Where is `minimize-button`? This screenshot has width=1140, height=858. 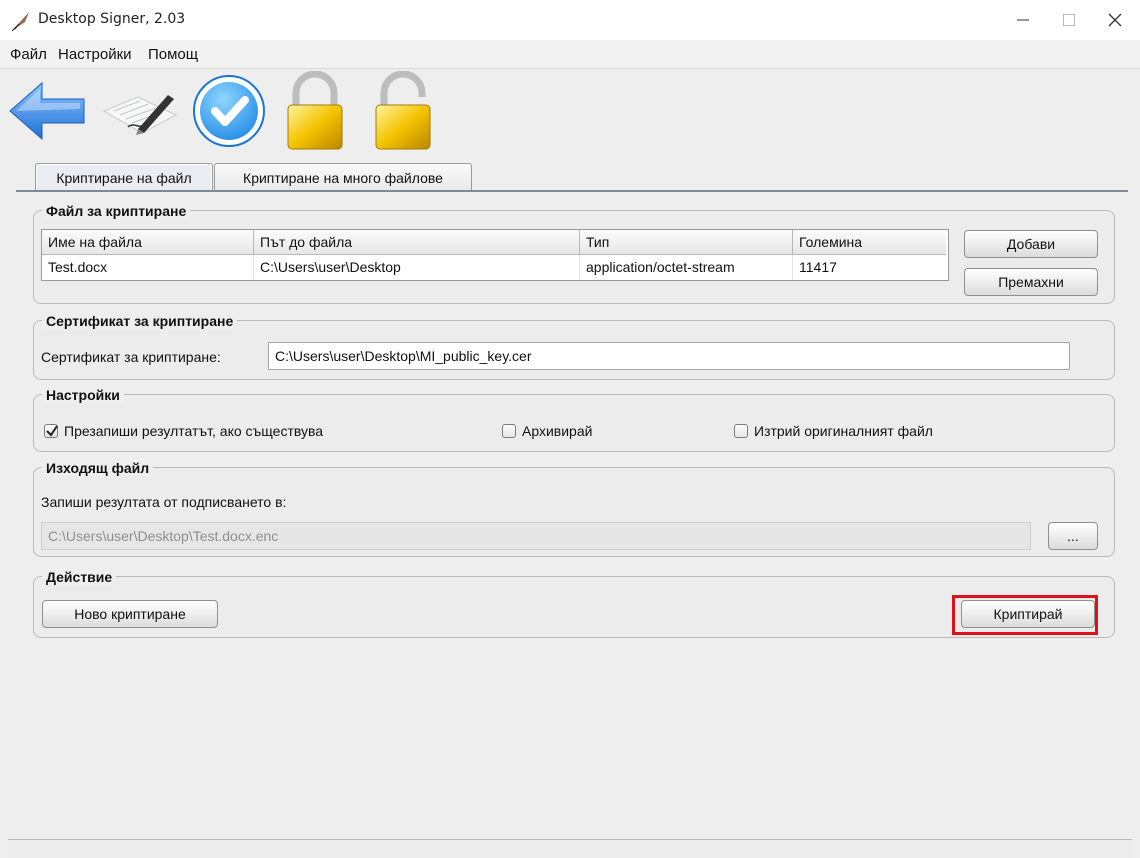 minimize-button is located at coordinates (1023, 20).